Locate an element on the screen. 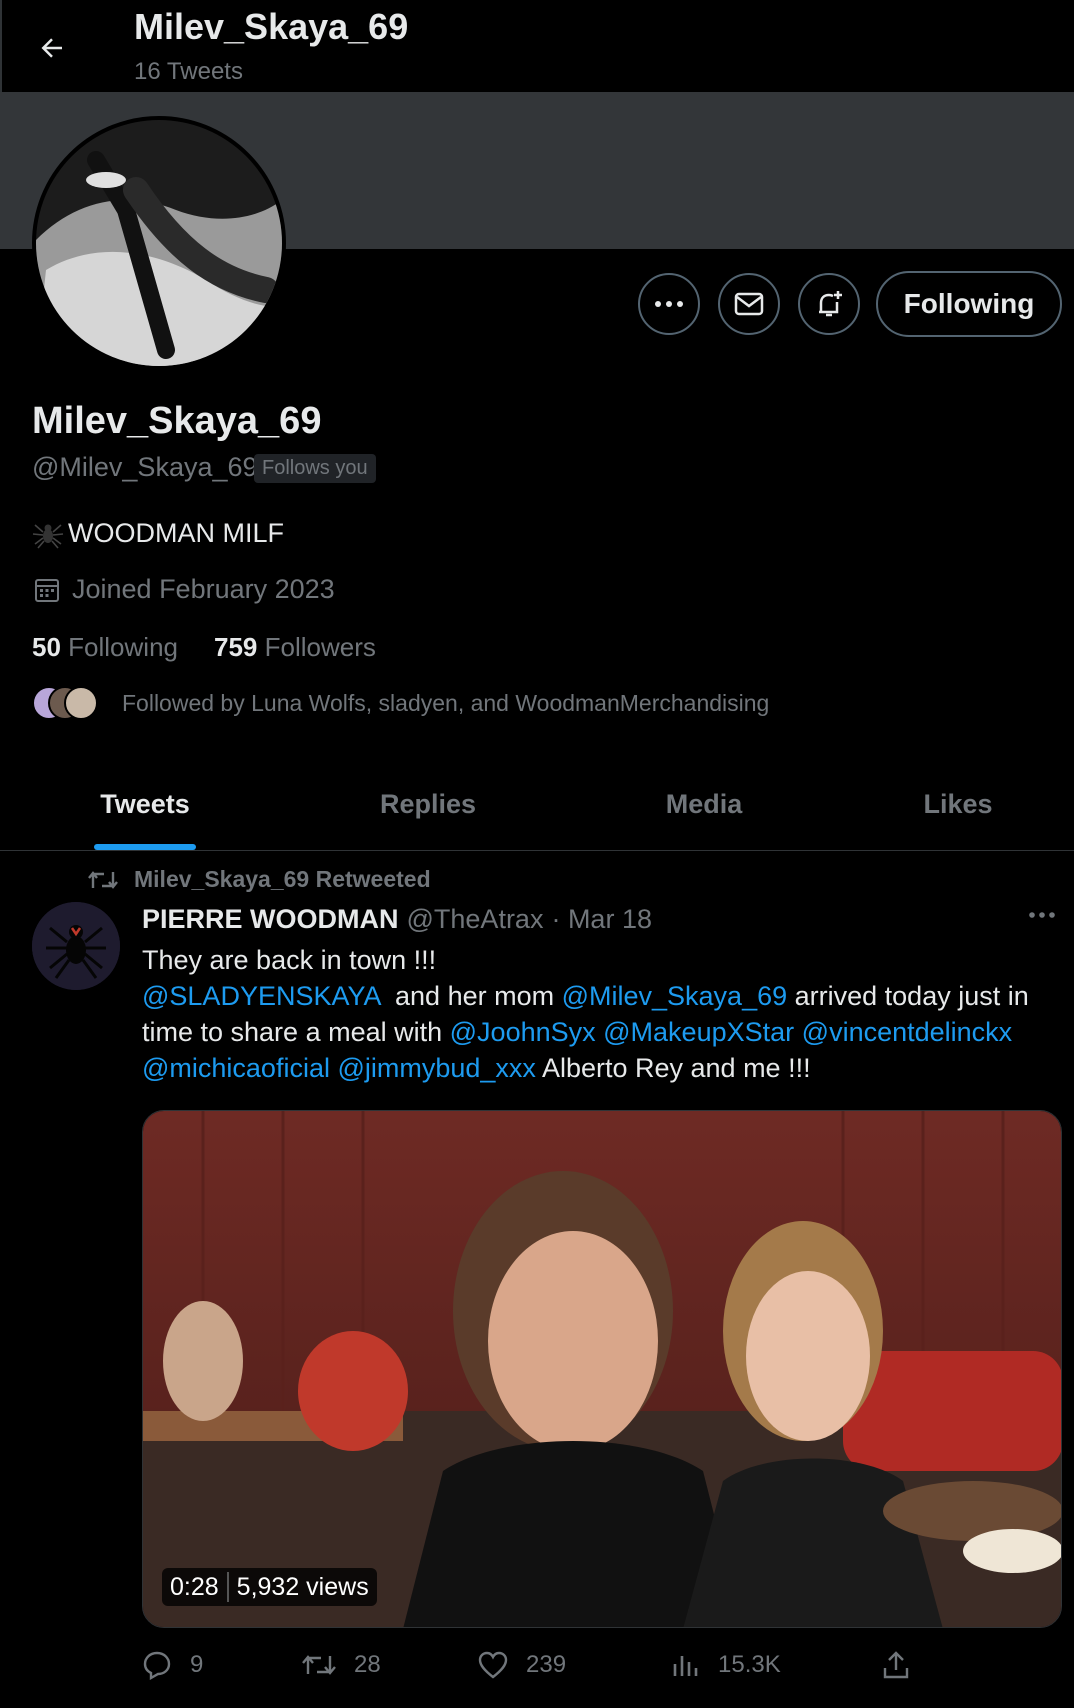 The width and height of the screenshot is (1074, 1708). mutual-avatars is located at coordinates (65, 703).